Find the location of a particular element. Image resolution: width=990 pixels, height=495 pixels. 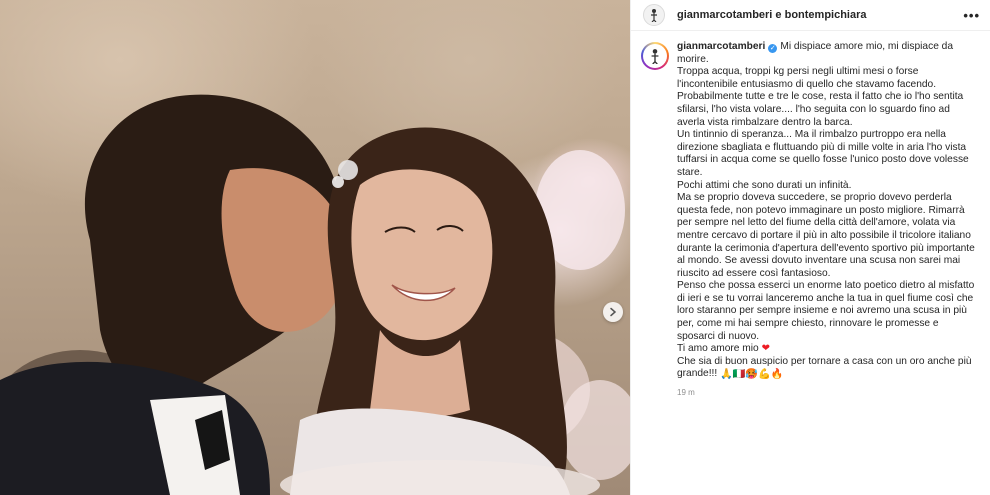

carousel-next-button is located at coordinates (613, 312).